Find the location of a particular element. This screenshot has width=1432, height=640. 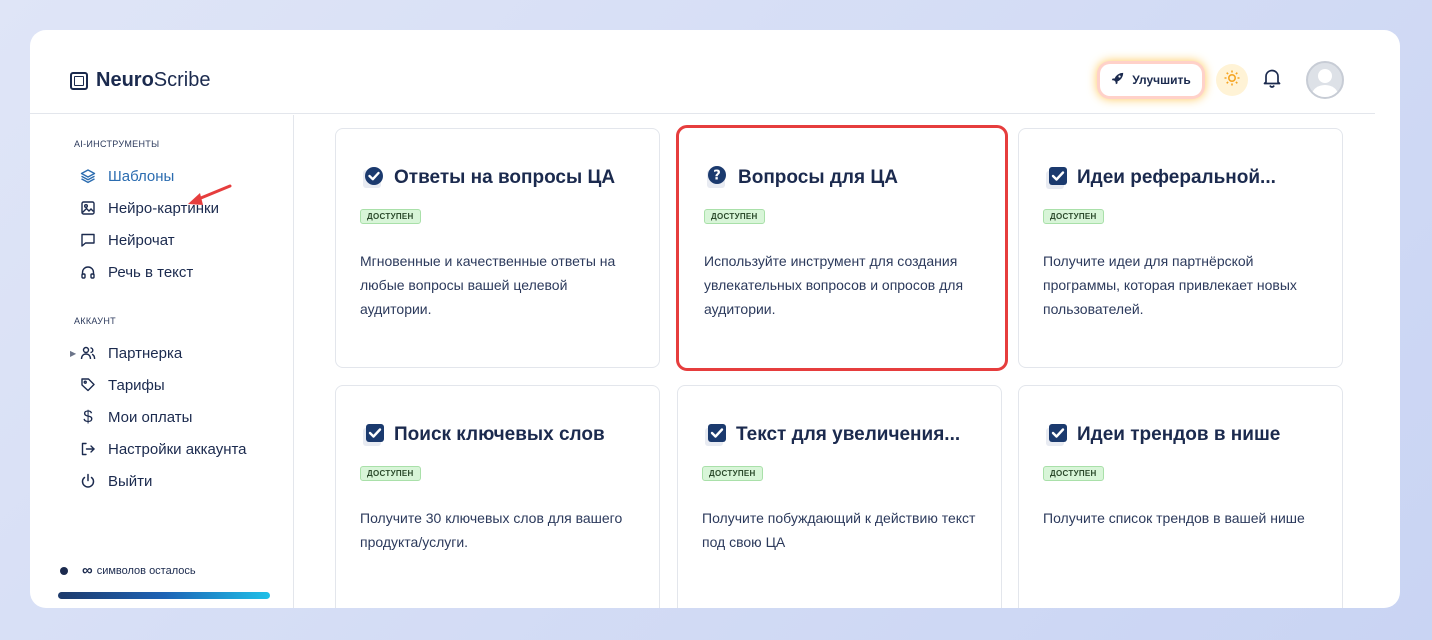

headphones-icon is located at coordinates (88, 272).